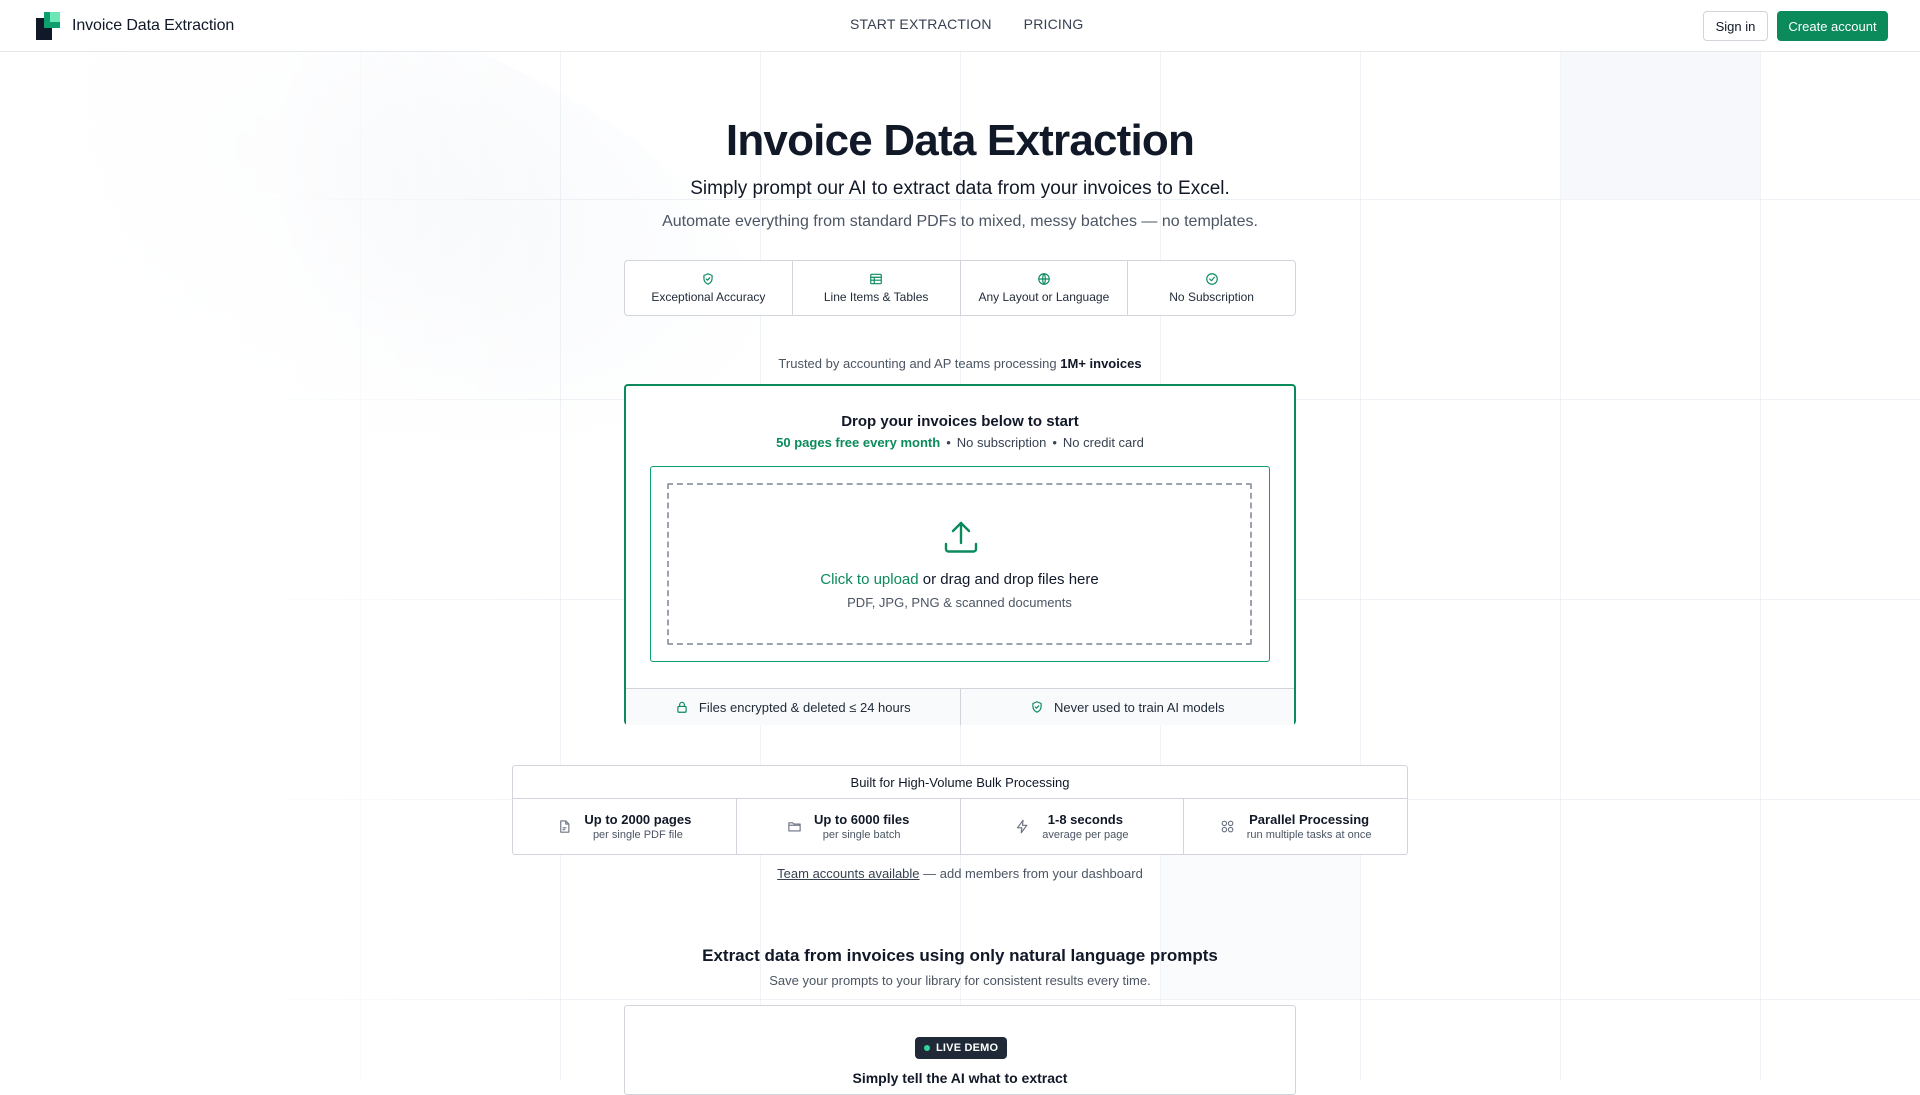  I want to click on supported-formats: PDF, JPG, PNG & scanned documents, so click(959, 602).